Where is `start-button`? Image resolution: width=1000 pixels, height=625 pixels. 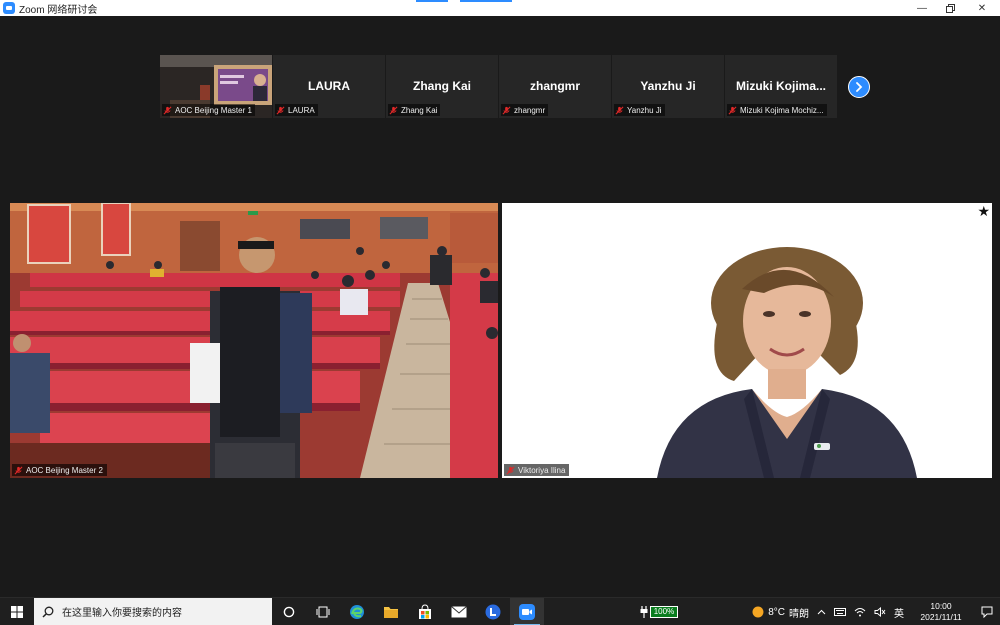
start-button is located at coordinates (17, 611).